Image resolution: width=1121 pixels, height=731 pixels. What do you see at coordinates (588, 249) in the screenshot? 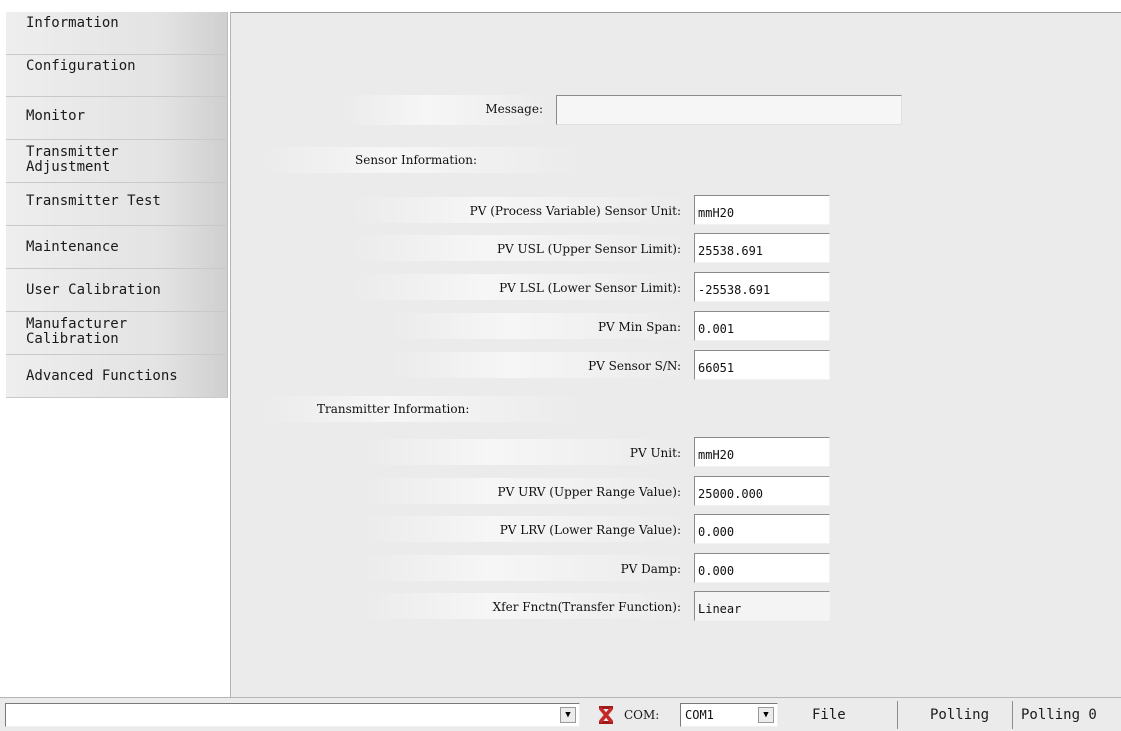
I see `pv-usl-label: PV USL (Upper Sensor Limit):` at bounding box center [588, 249].